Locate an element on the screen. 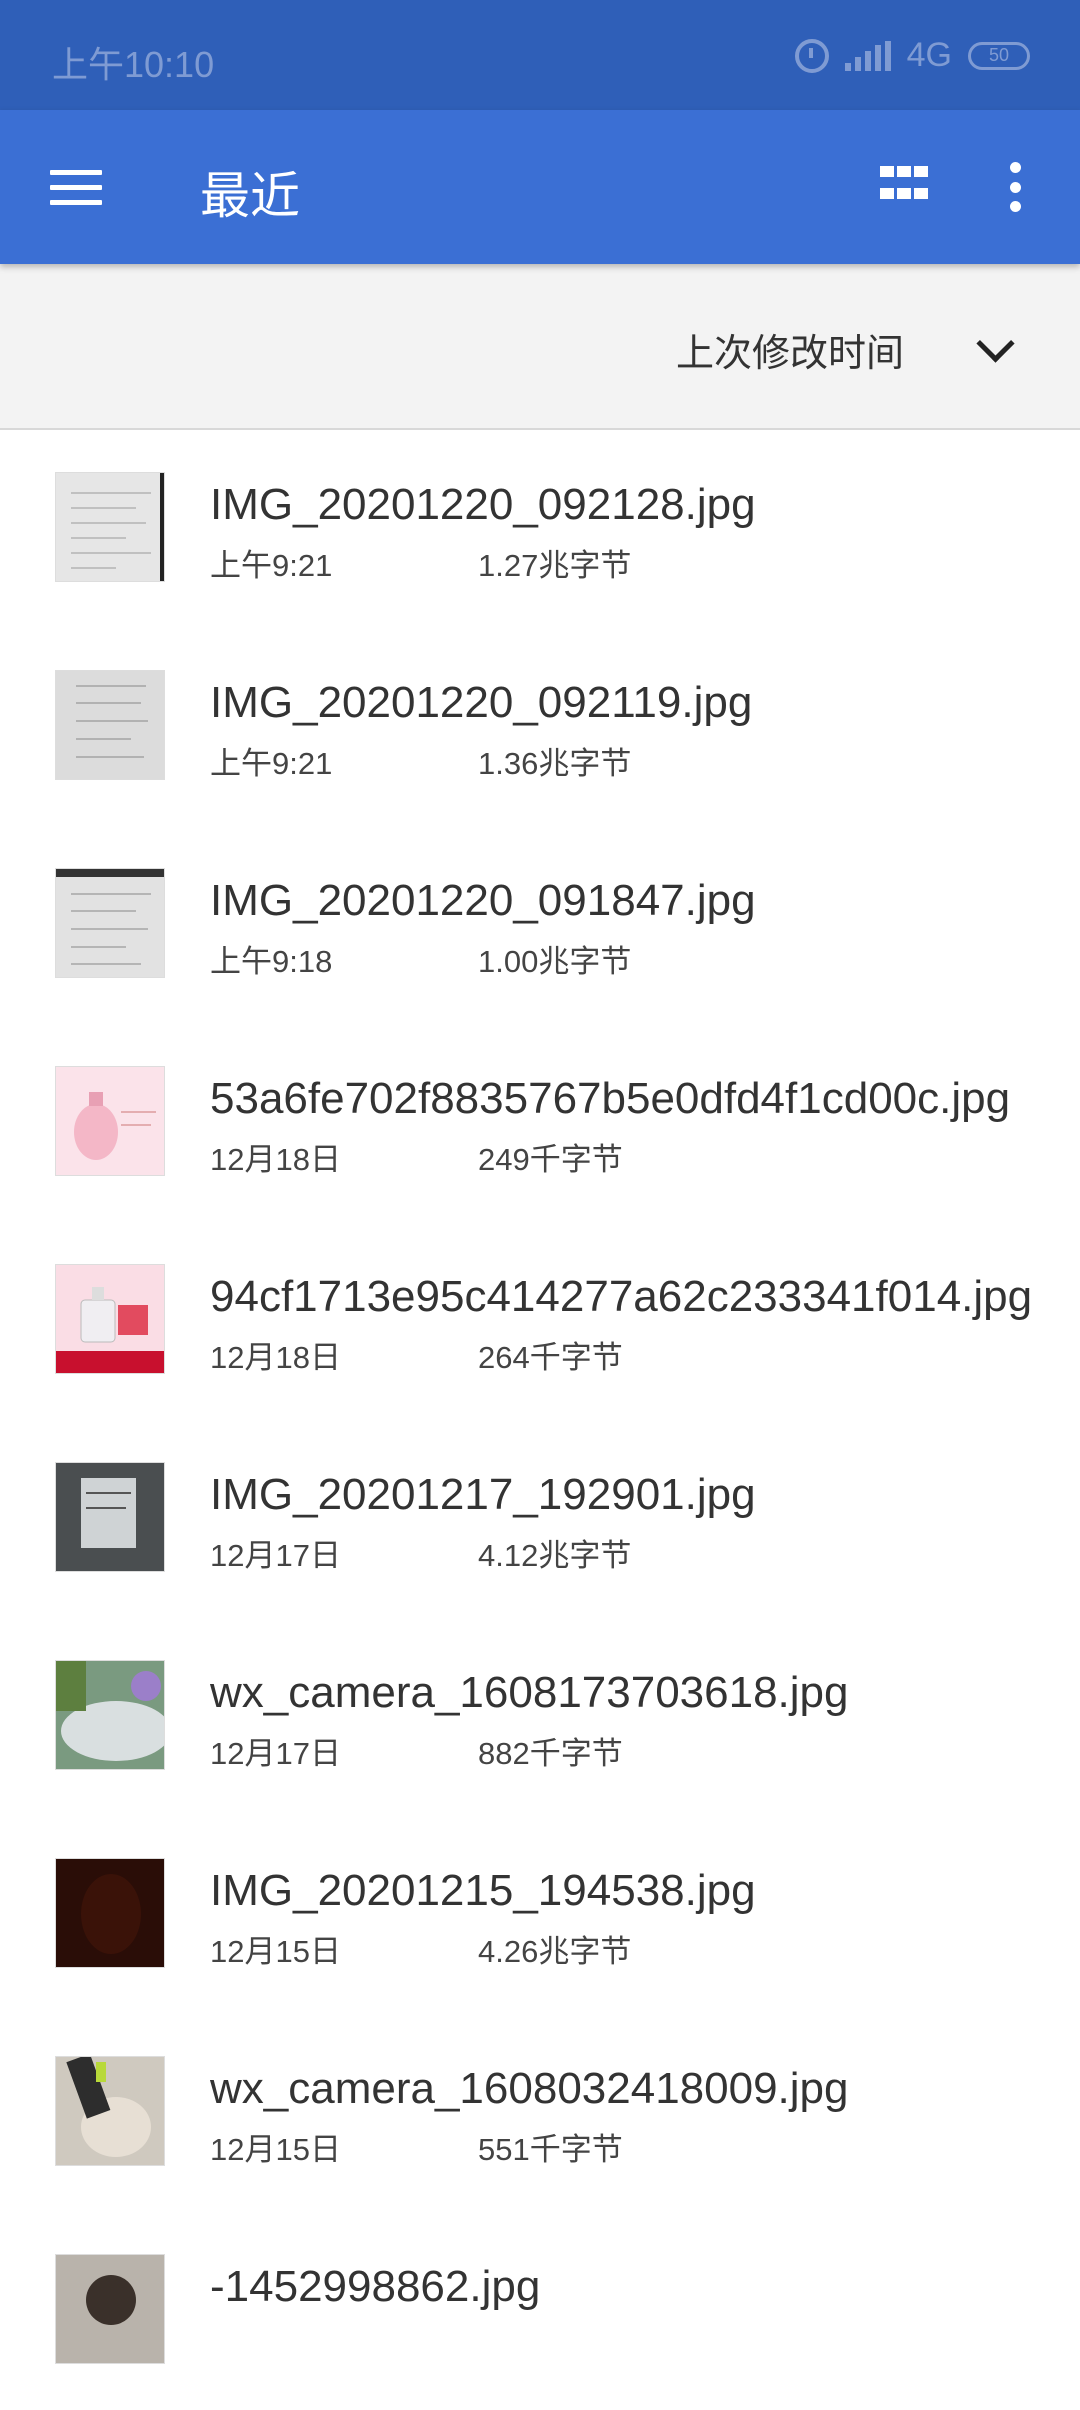  file-name: IMG_20201215_194538.jpg is located at coordinates (483, 1890).